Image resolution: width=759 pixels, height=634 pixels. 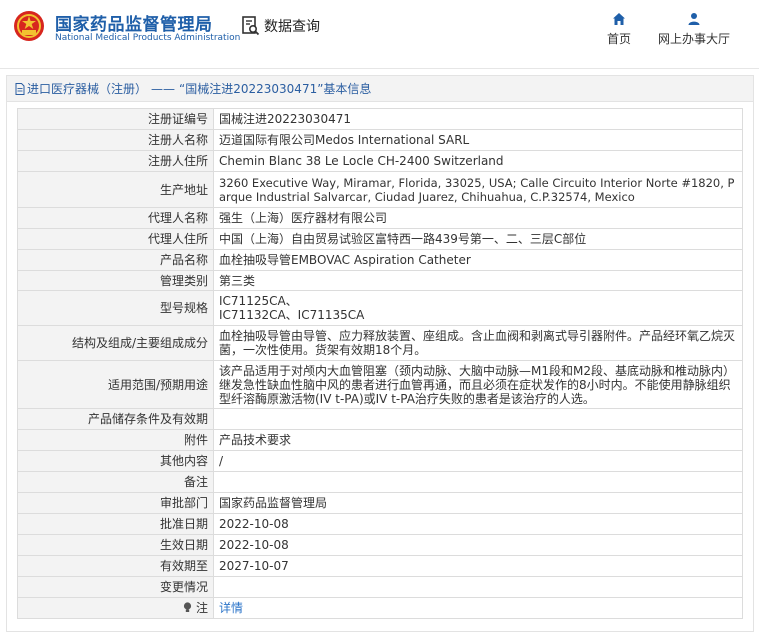 What do you see at coordinates (619, 19) in the screenshot?
I see `home-icon` at bounding box center [619, 19].